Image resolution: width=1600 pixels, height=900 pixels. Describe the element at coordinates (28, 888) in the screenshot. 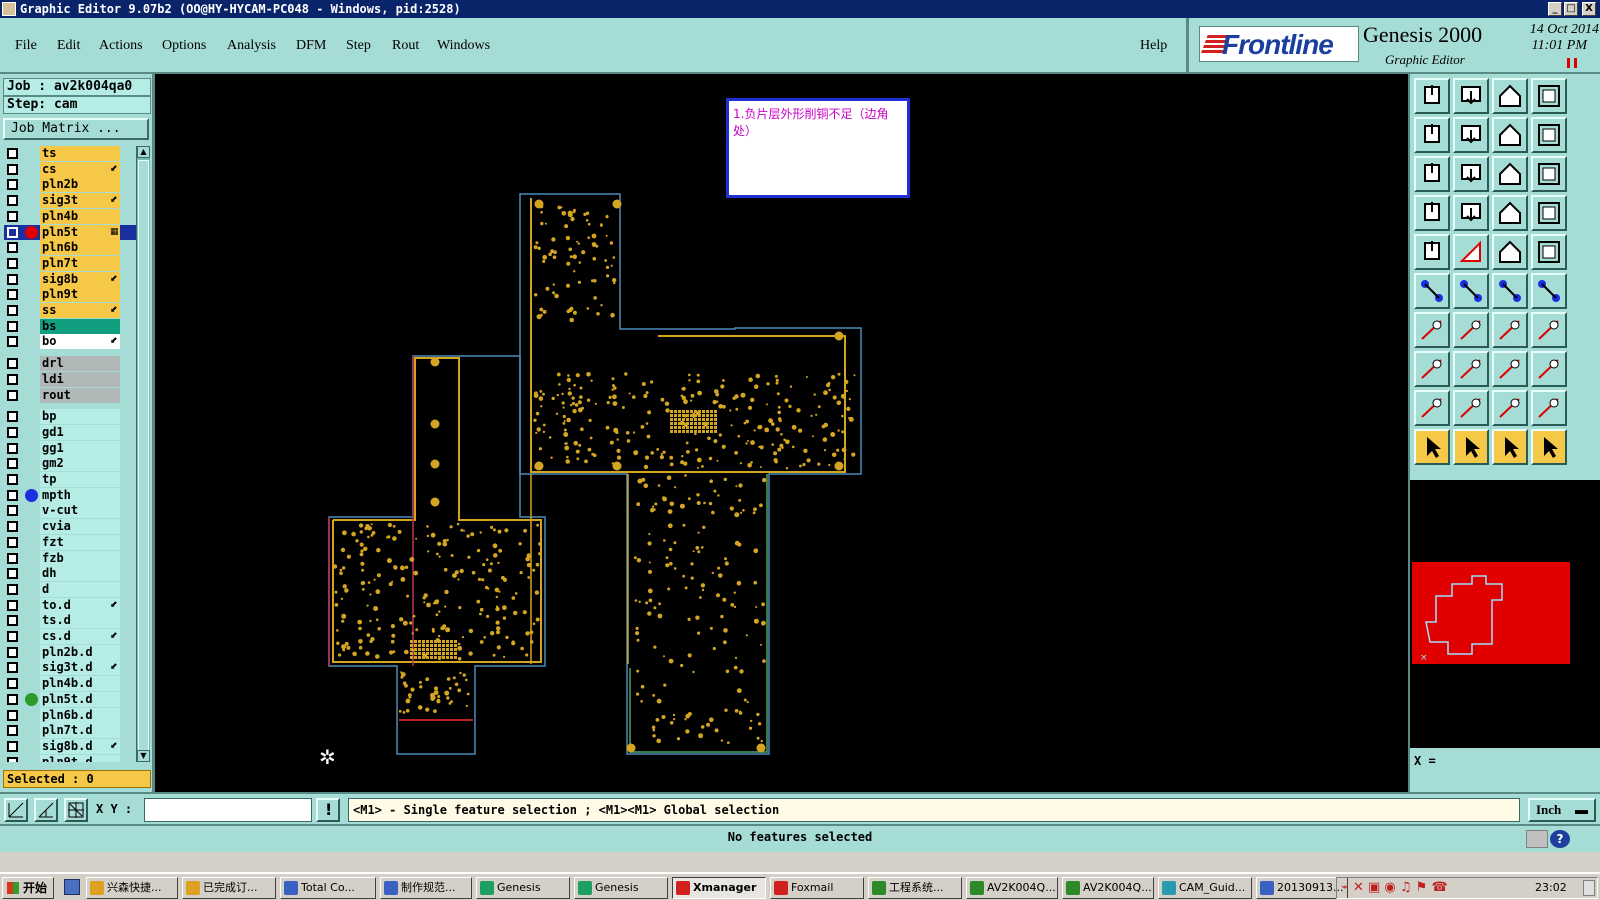

I see `start-button: 开始` at that location.